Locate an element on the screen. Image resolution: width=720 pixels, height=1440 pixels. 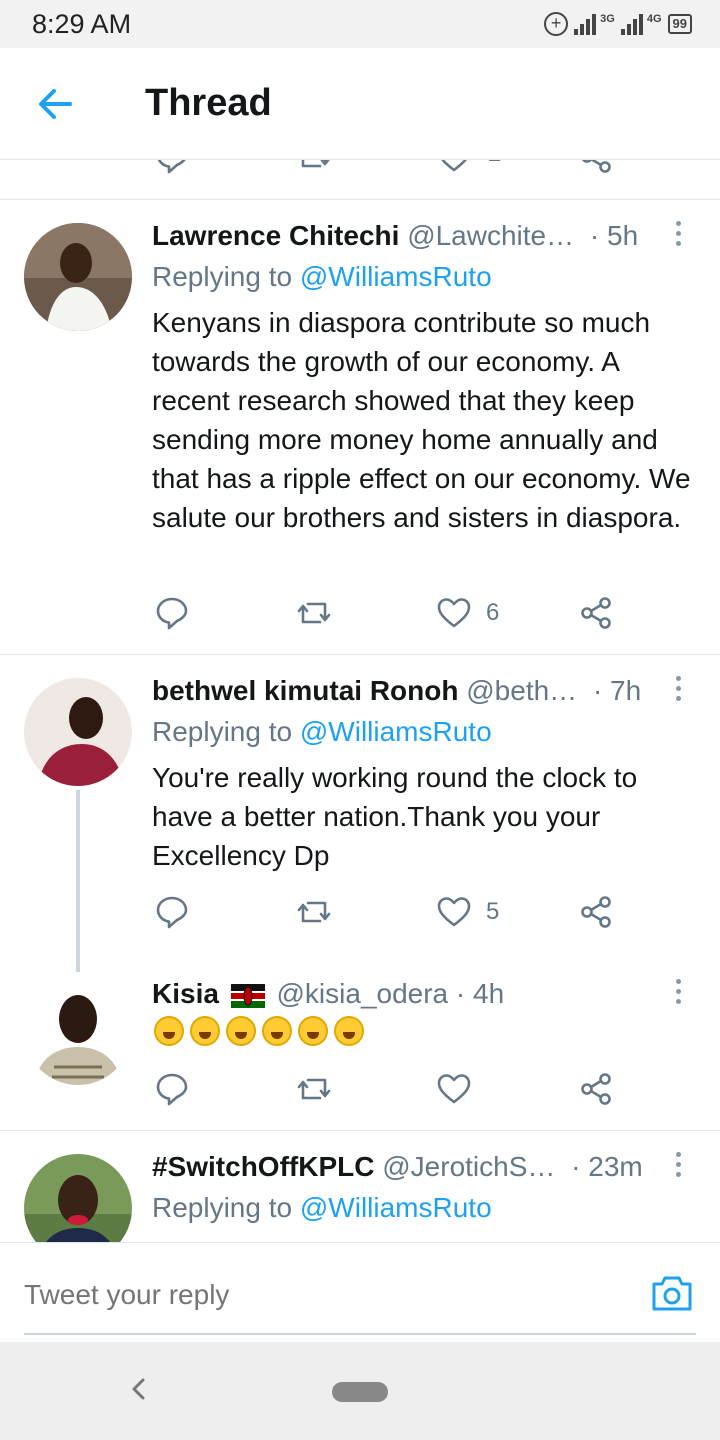
tweet-actions: 5 is located at coordinates (387, 912).